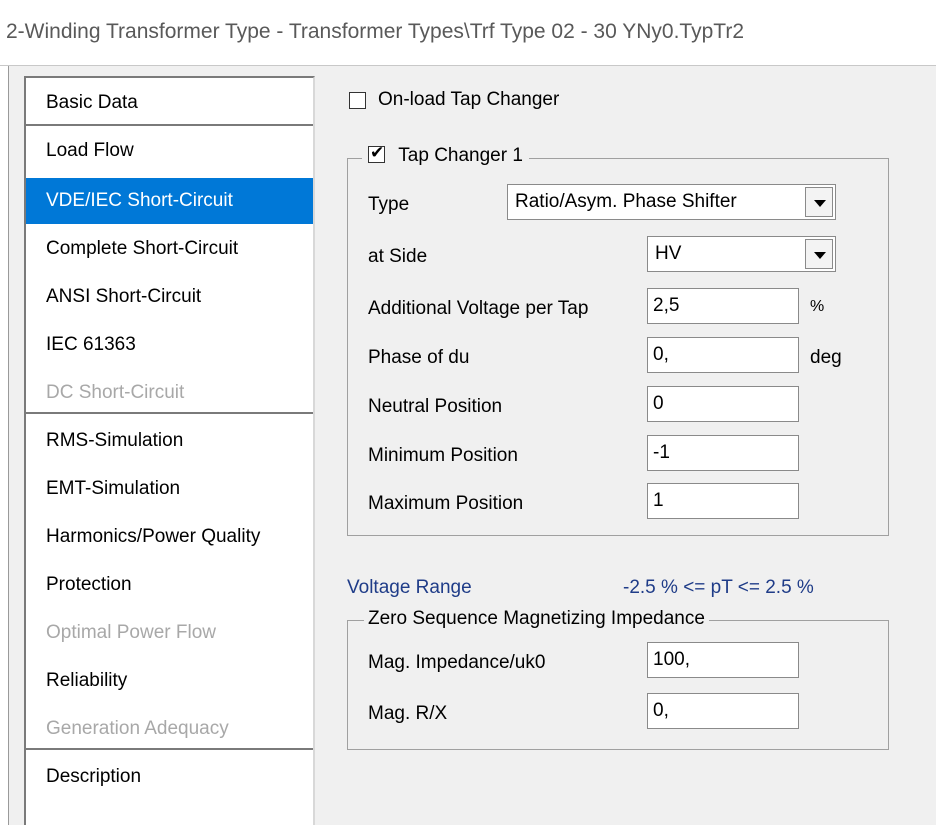  Describe the element at coordinates (115, 392) in the screenshot. I see `sidebar-item-dc-short-circuit: DC Short-Circuit` at that location.